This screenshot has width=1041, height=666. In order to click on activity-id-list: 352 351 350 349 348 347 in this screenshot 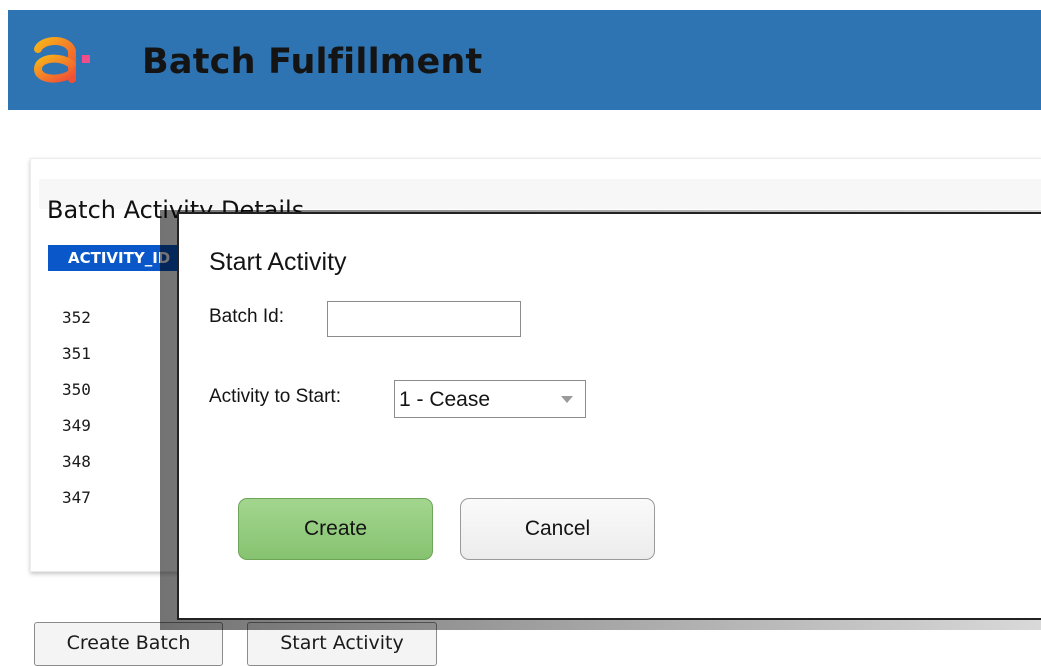, I will do `click(76, 414)`.